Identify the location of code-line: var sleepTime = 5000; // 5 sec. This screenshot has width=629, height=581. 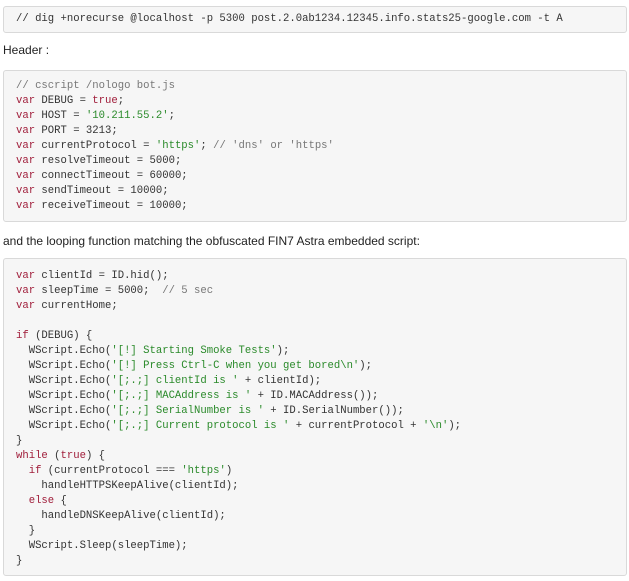
(321, 291).